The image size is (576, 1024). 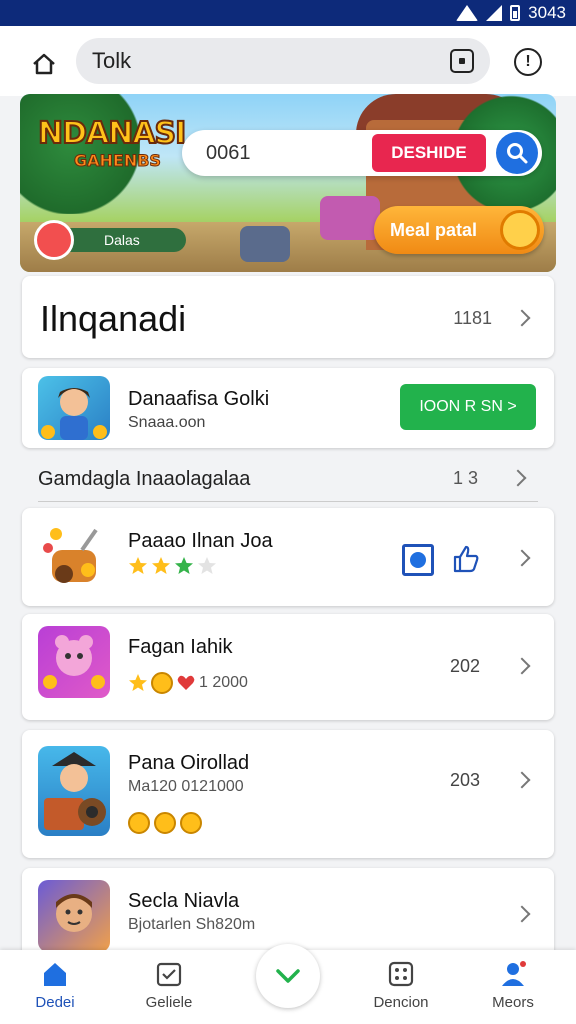 What do you see at coordinates (472, 318) in the screenshot?
I see `section-count: 1181` at bounding box center [472, 318].